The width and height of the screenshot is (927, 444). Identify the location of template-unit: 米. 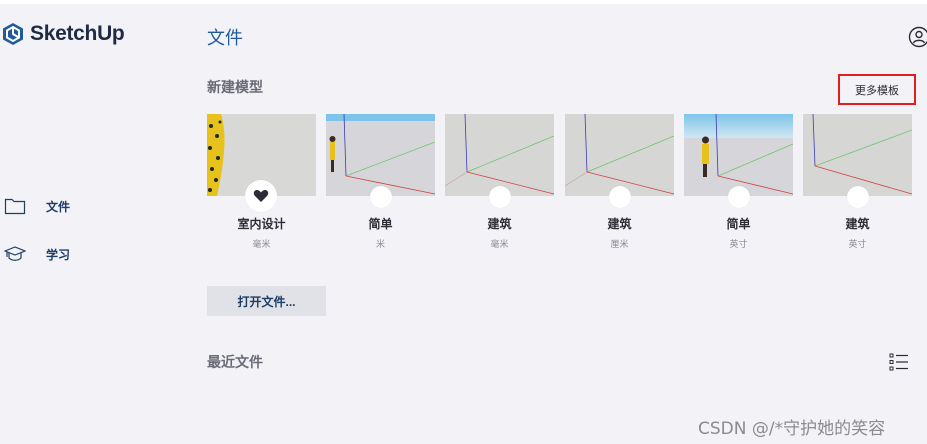
(380, 245).